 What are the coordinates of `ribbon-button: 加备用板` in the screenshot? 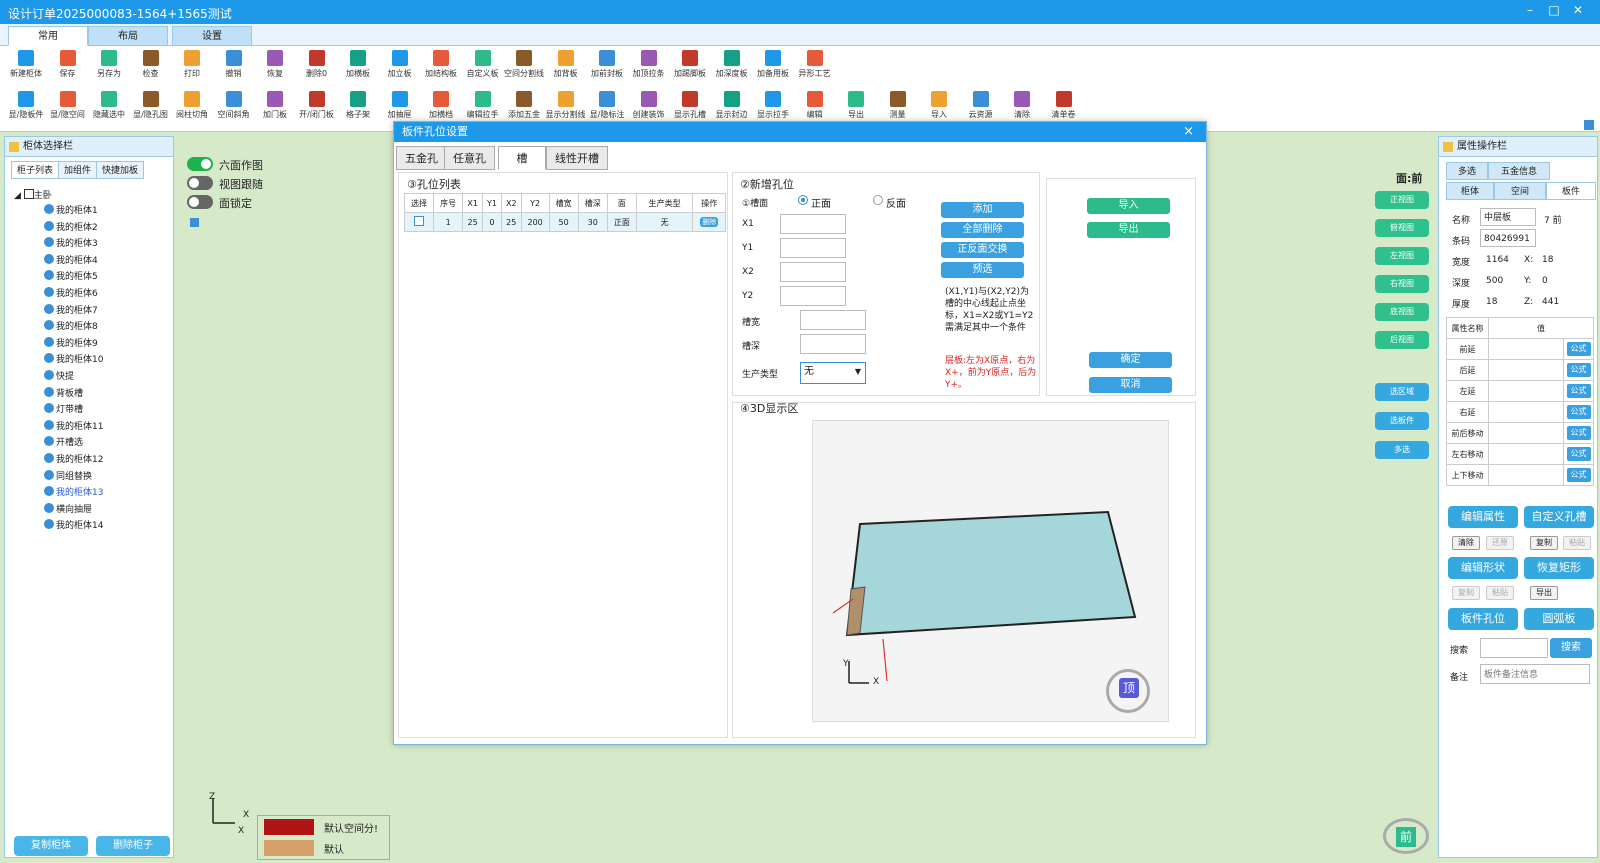 It's located at (773, 67).